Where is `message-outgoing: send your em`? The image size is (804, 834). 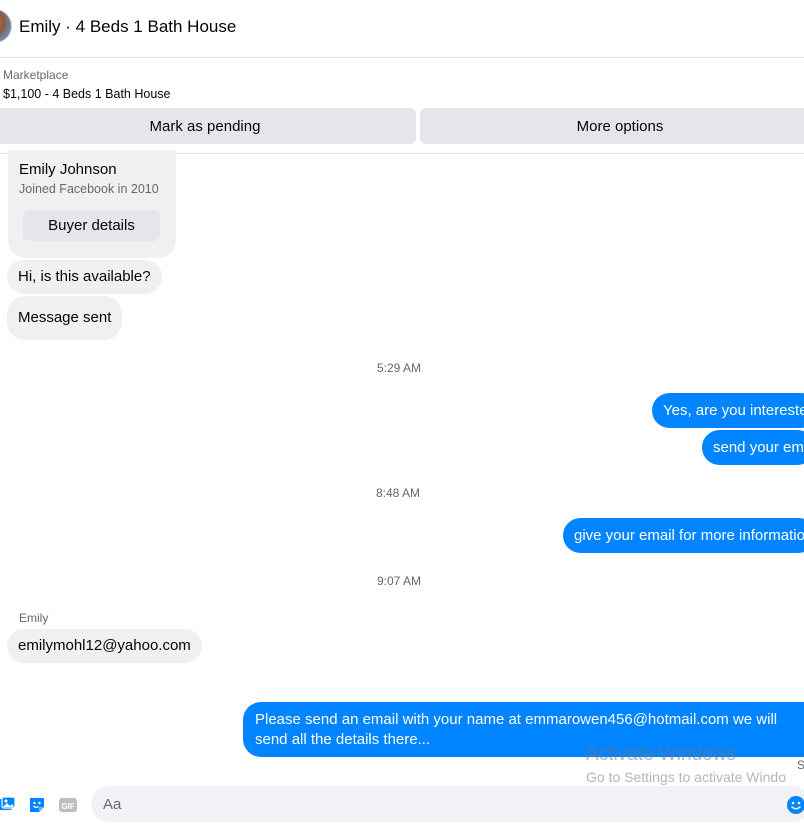 message-outgoing: send your em is located at coordinates (753, 447).